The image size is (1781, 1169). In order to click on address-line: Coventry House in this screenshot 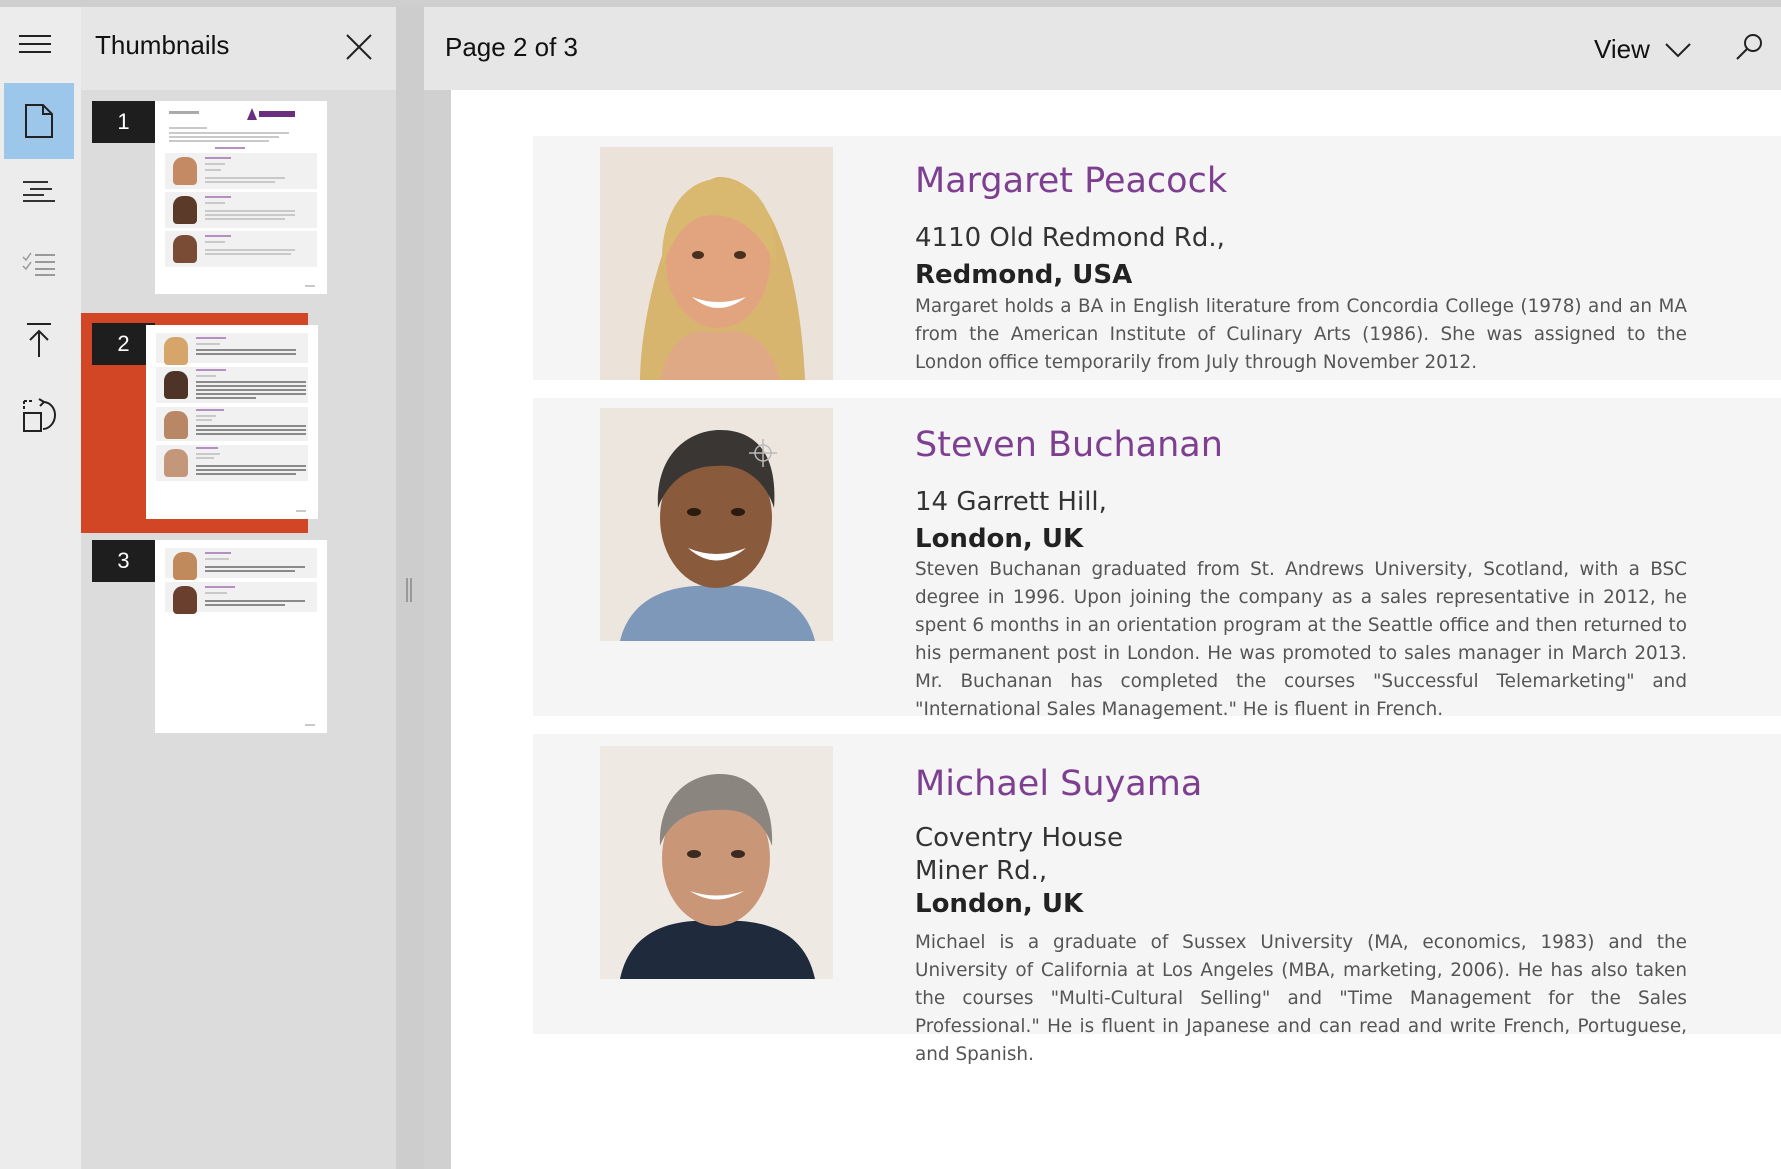, I will do `click(1019, 838)`.